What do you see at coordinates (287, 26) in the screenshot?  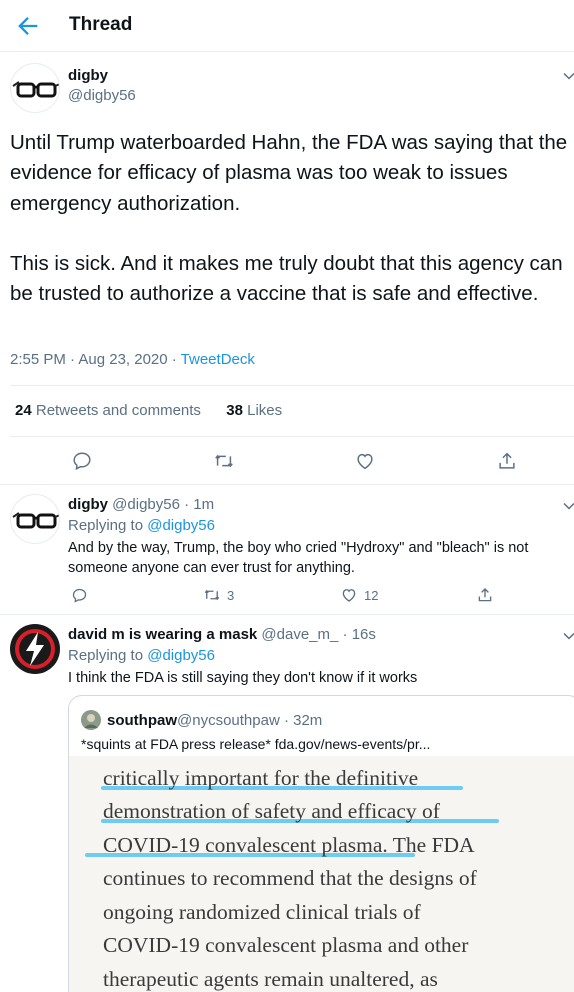 I see `thread-header: Thread` at bounding box center [287, 26].